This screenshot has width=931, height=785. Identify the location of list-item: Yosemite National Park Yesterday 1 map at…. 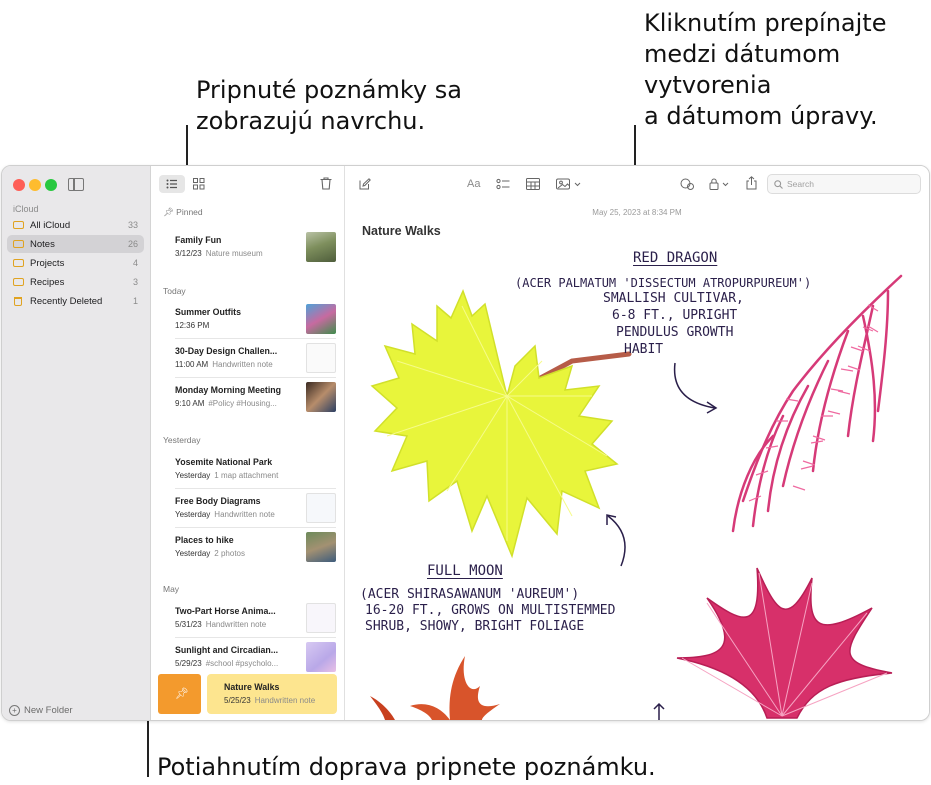
(249, 469).